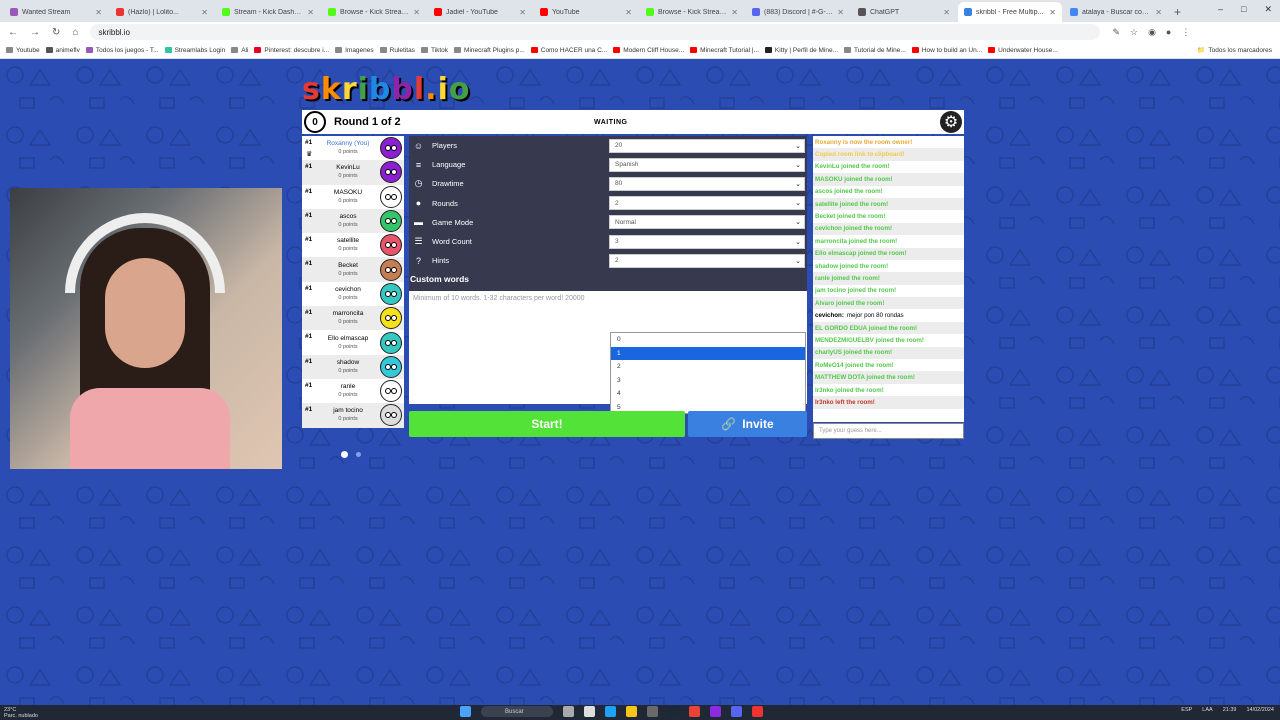 This screenshot has width=1280, height=720. I want to click on browser-tab: YouTube ✕, so click(586, 12).